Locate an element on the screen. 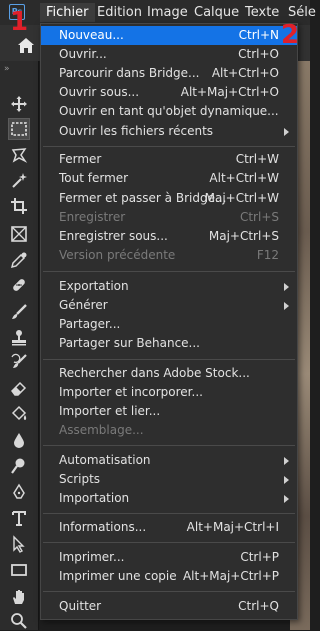 The image size is (320, 631). menu-item-fermer: Fermer Ctrl+W is located at coordinates (169, 159).